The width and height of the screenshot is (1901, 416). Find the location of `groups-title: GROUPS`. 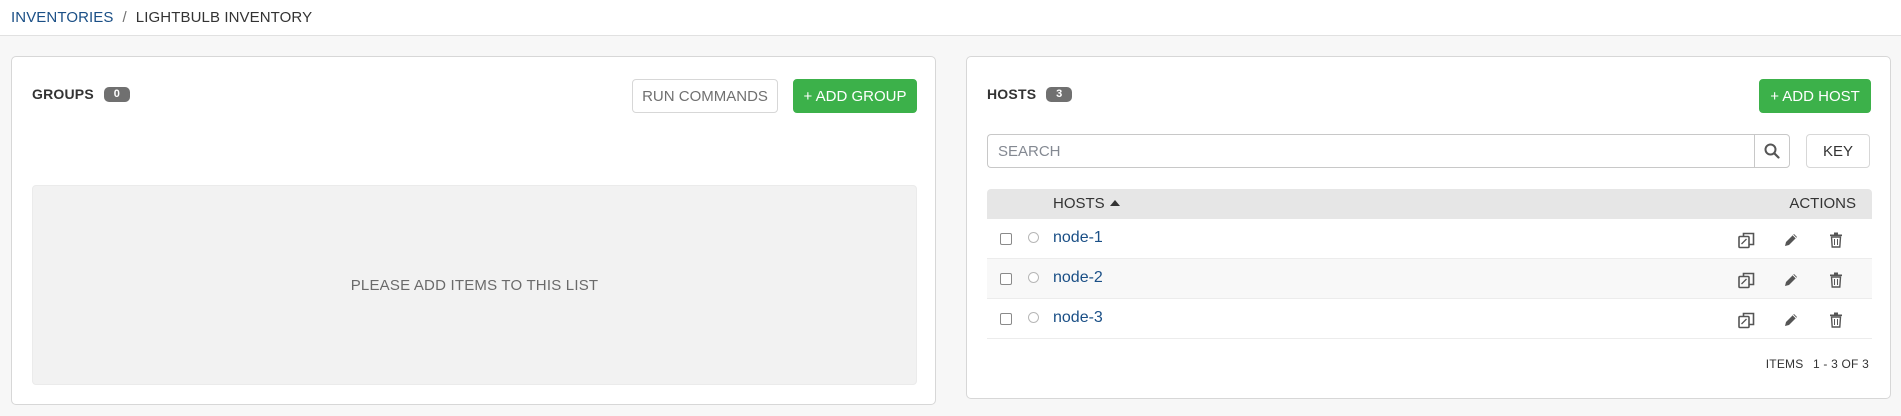

groups-title: GROUPS is located at coordinates (63, 94).